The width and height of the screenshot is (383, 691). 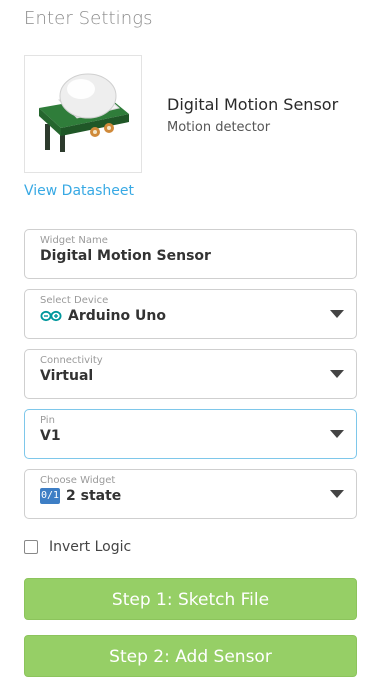 I want to click on widget-name-label: Widget Name, so click(x=74, y=240).